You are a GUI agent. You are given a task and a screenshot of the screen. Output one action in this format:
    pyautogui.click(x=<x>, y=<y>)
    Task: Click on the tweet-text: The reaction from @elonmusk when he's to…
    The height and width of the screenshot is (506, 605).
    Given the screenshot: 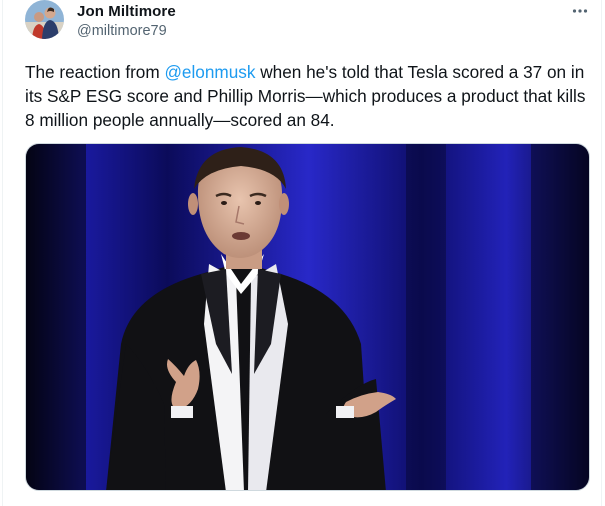 What is the action you would take?
    pyautogui.click(x=307, y=96)
    